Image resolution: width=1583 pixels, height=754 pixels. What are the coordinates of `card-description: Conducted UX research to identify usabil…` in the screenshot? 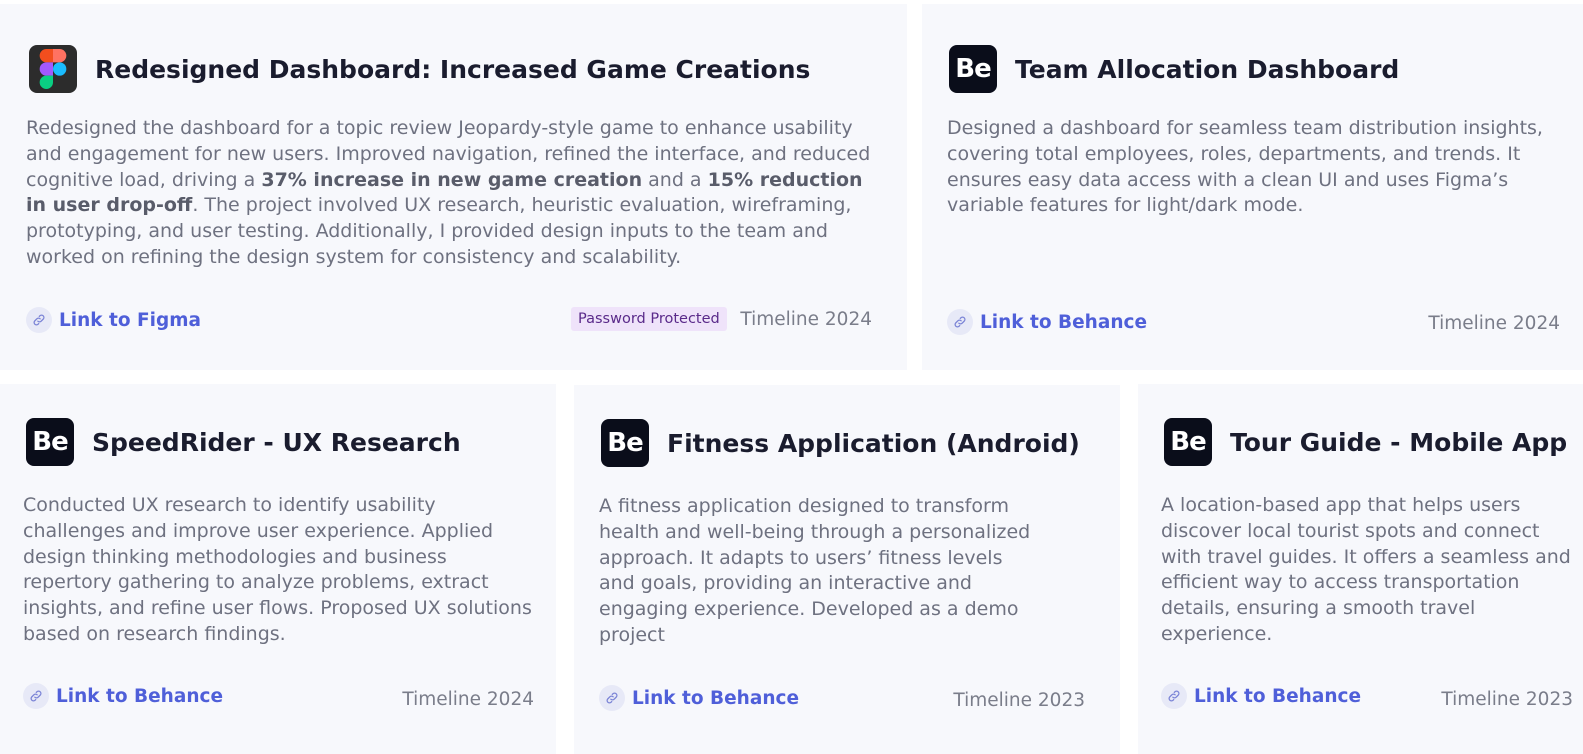 It's located at (277, 569).